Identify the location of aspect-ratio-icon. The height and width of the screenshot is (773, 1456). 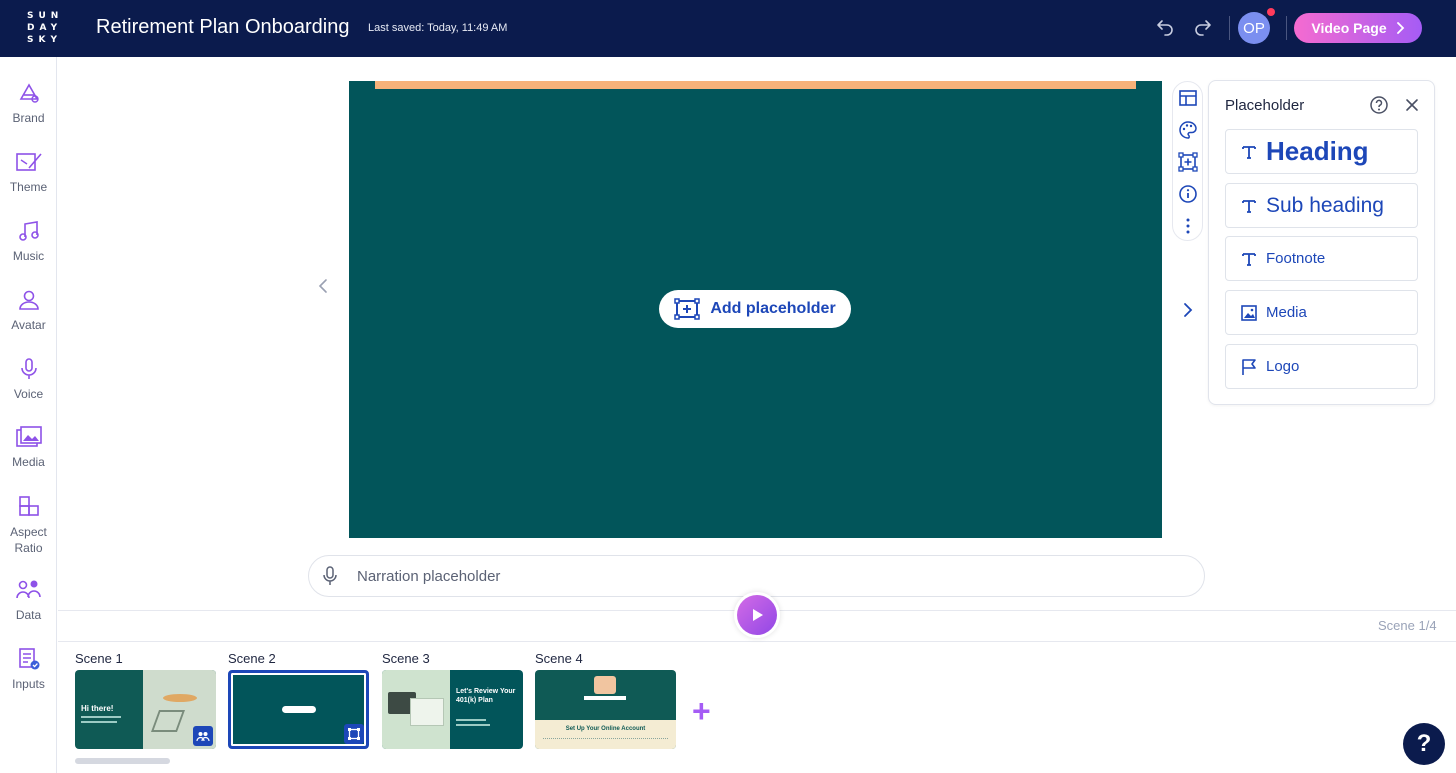
(28, 506).